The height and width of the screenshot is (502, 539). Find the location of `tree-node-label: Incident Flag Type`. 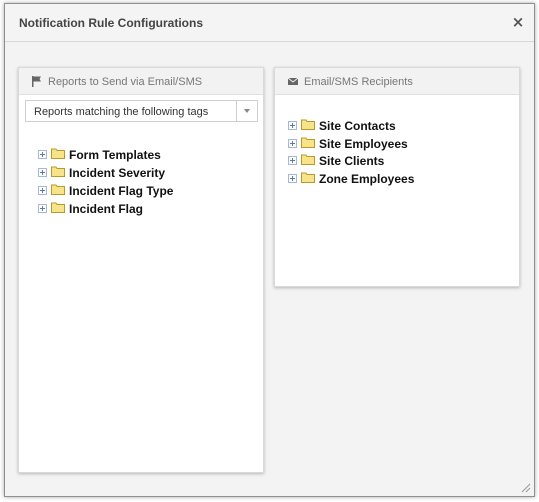

tree-node-label: Incident Flag Type is located at coordinates (121, 191).